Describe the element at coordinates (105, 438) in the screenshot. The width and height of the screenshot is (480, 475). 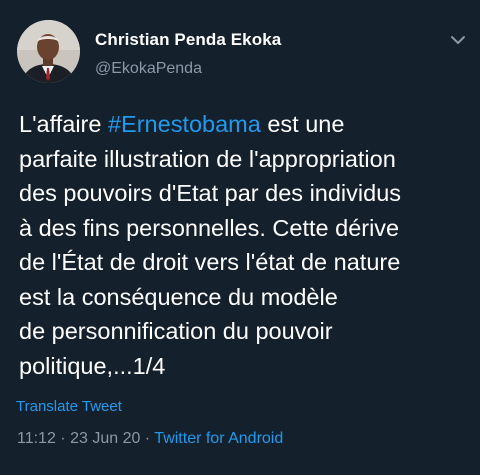
I see `tweet-date: 23 Jun 20` at that location.